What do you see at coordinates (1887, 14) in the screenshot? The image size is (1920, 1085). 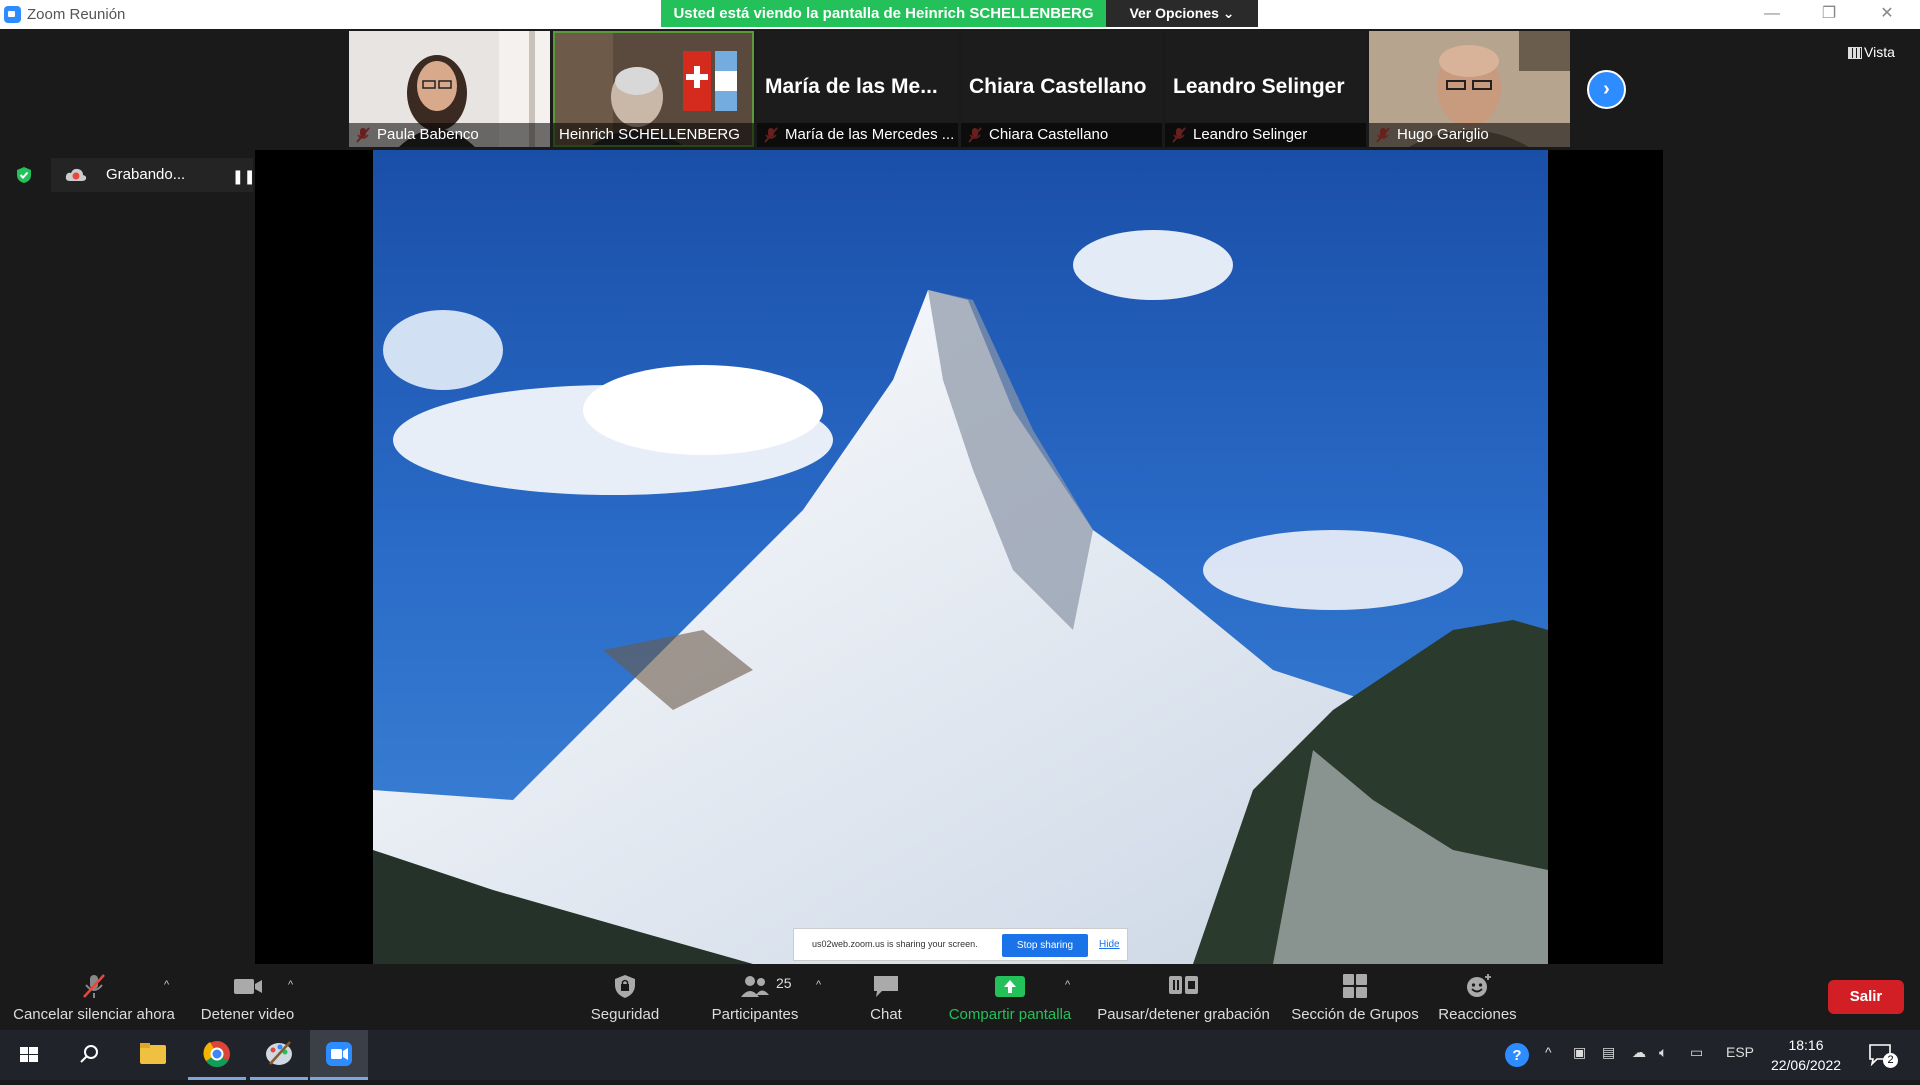 I see `close-icon: ✕` at bounding box center [1887, 14].